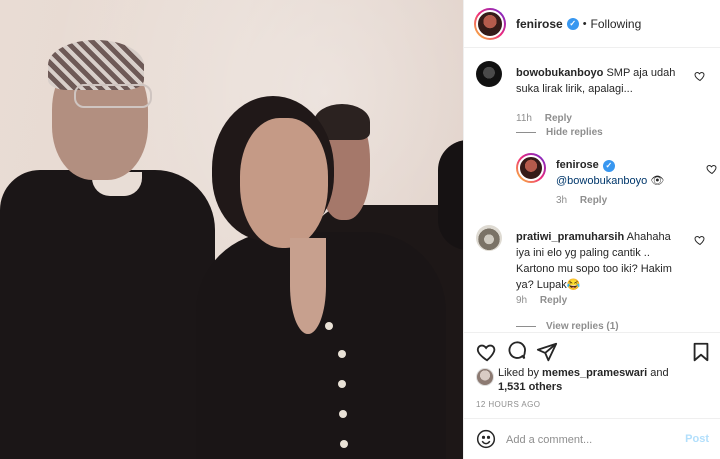 The image size is (720, 459). What do you see at coordinates (517, 352) in the screenshot?
I see `comment-icon` at bounding box center [517, 352].